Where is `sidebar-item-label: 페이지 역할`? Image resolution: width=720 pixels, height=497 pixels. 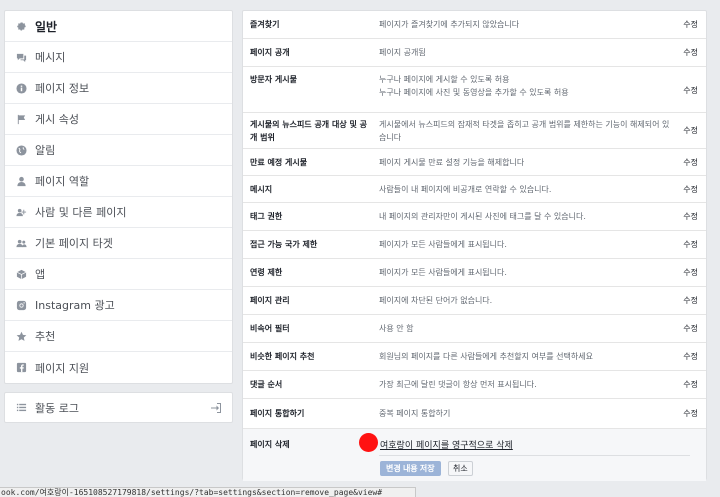 sidebar-item-label: 페이지 역할 is located at coordinates (62, 181).